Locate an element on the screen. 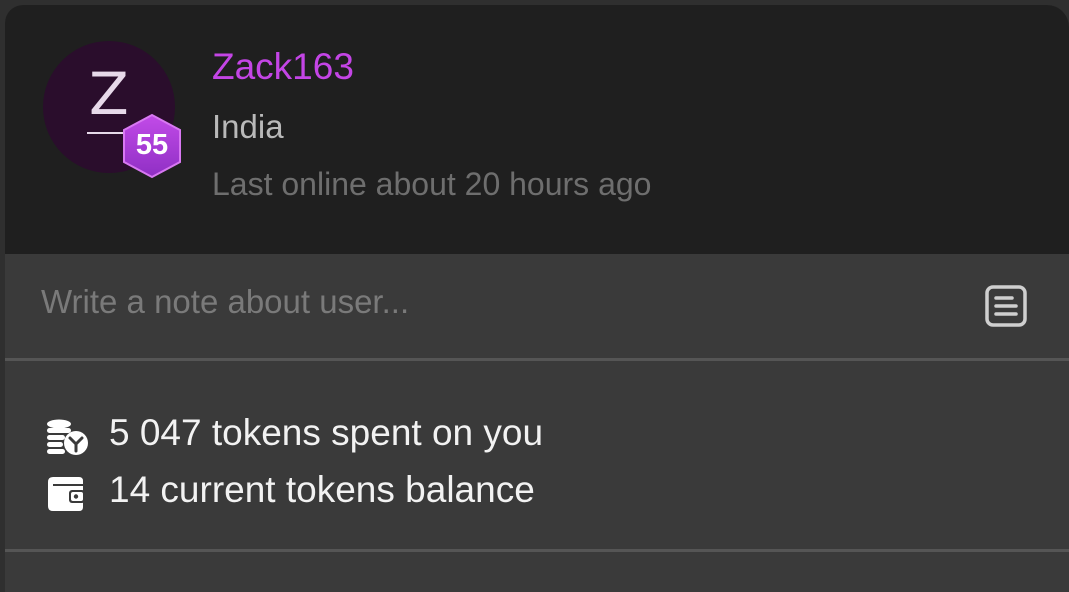 The height and width of the screenshot is (592, 1069). level-badge: 55 is located at coordinates (152, 146).